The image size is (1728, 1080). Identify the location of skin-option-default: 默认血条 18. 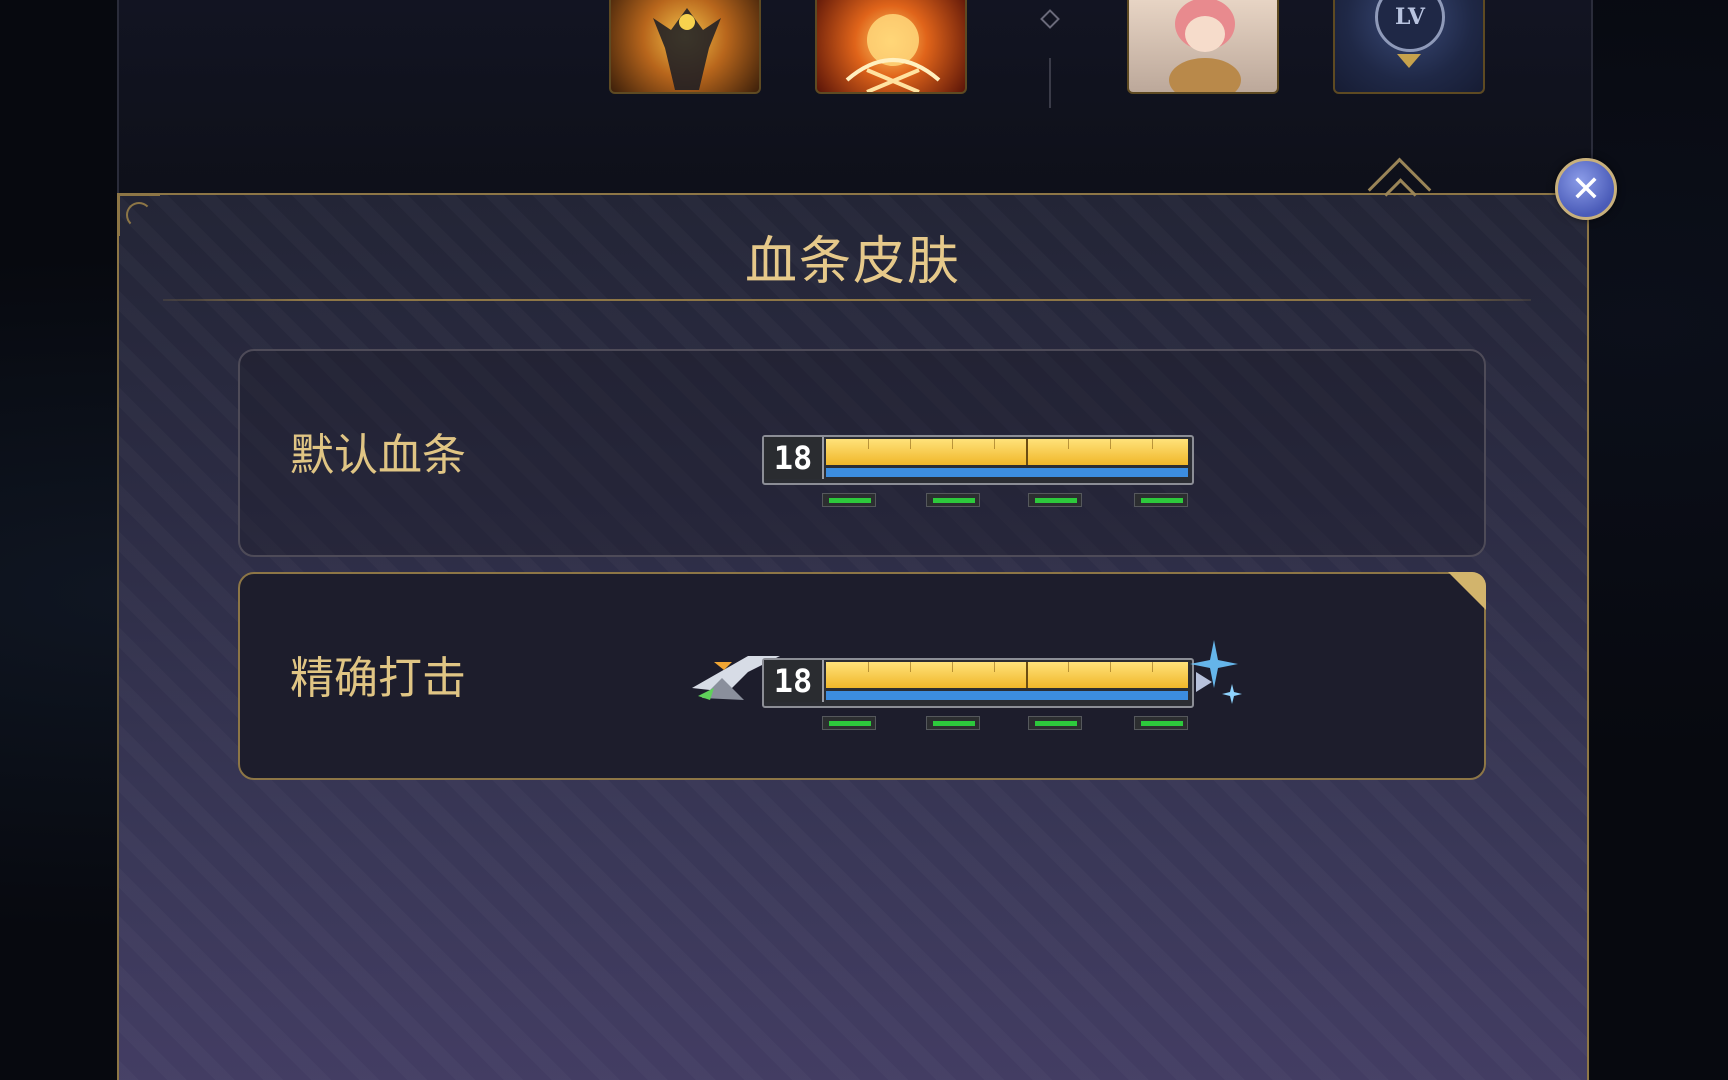
(862, 453).